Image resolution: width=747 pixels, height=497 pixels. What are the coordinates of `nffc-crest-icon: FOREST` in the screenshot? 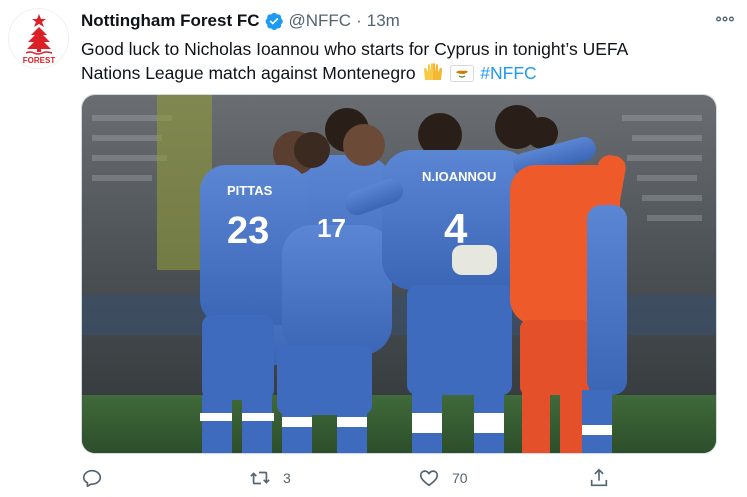 It's located at (38, 39).